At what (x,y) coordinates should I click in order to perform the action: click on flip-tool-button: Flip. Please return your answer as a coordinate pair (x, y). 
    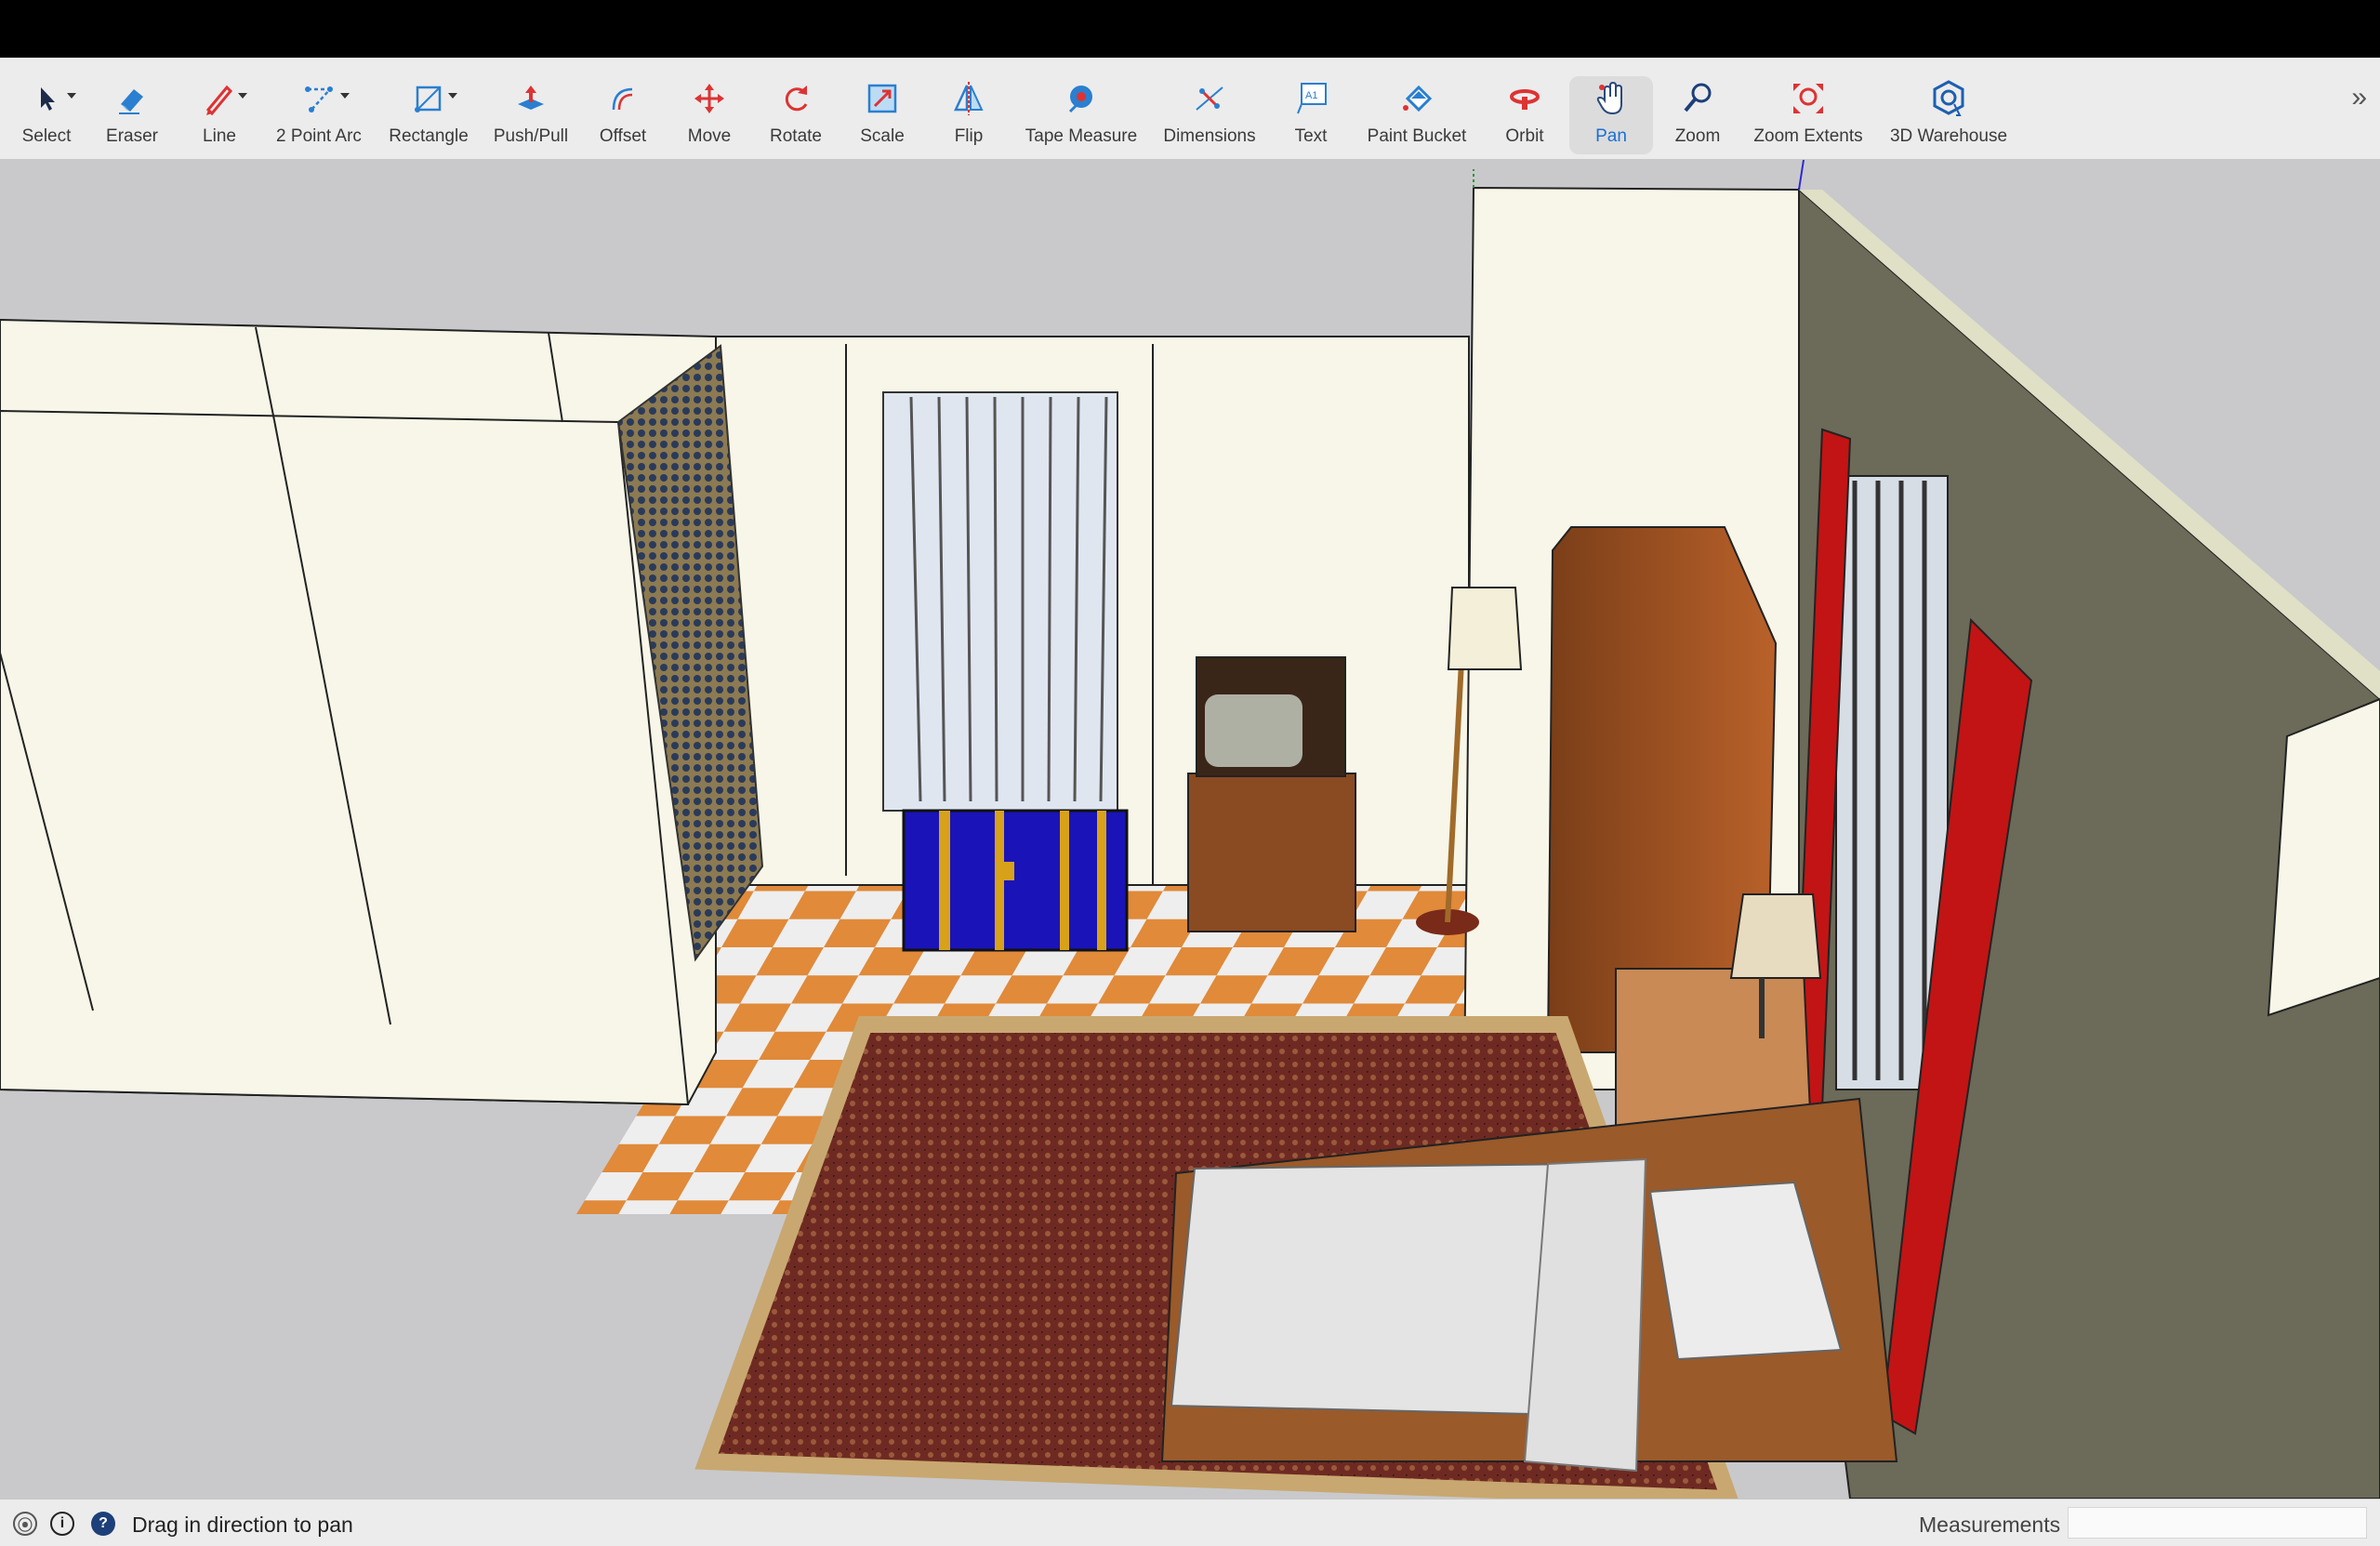
    Looking at the image, I should click on (969, 109).